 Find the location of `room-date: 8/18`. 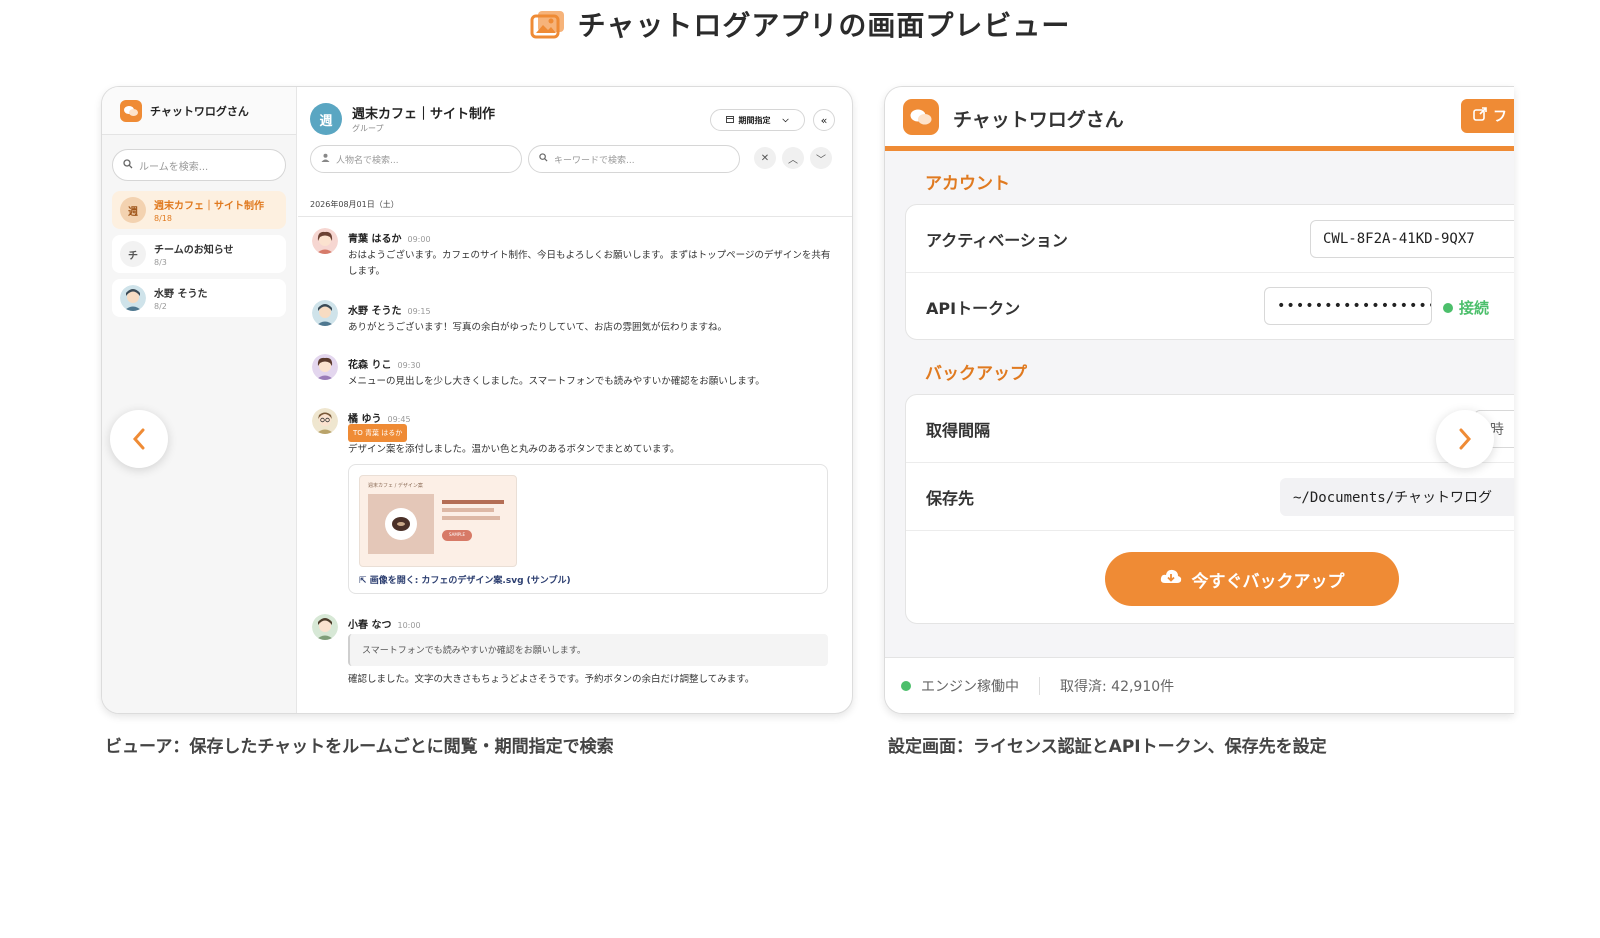

room-date: 8/18 is located at coordinates (163, 218).